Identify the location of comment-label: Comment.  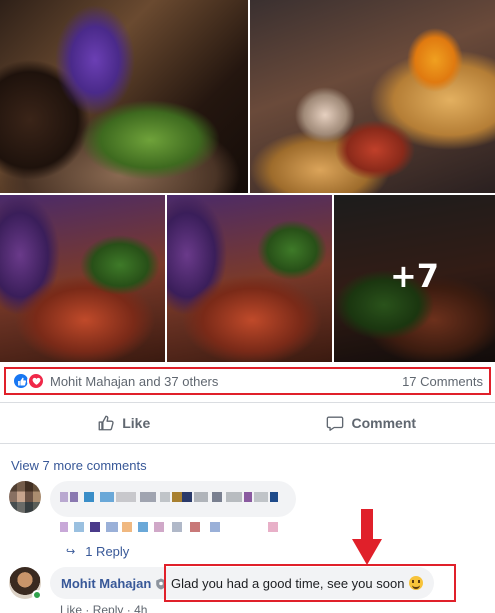
(384, 423).